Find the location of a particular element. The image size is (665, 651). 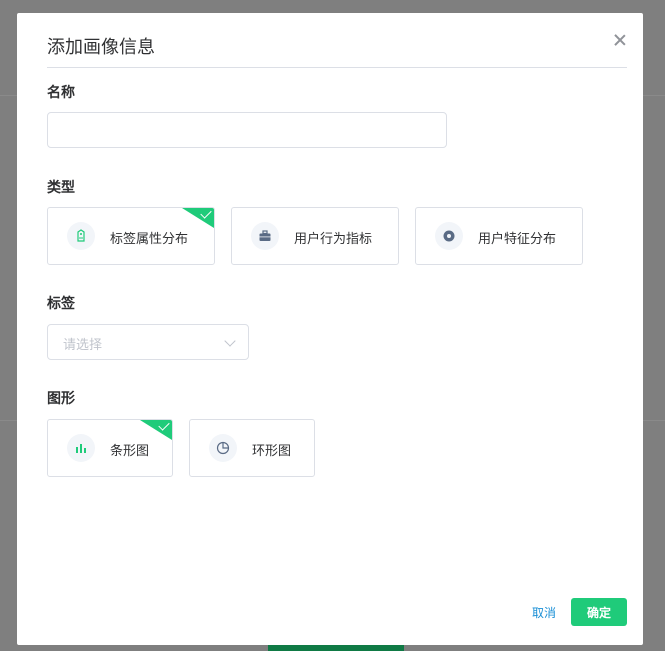

type-label: 类型 is located at coordinates (61, 188).